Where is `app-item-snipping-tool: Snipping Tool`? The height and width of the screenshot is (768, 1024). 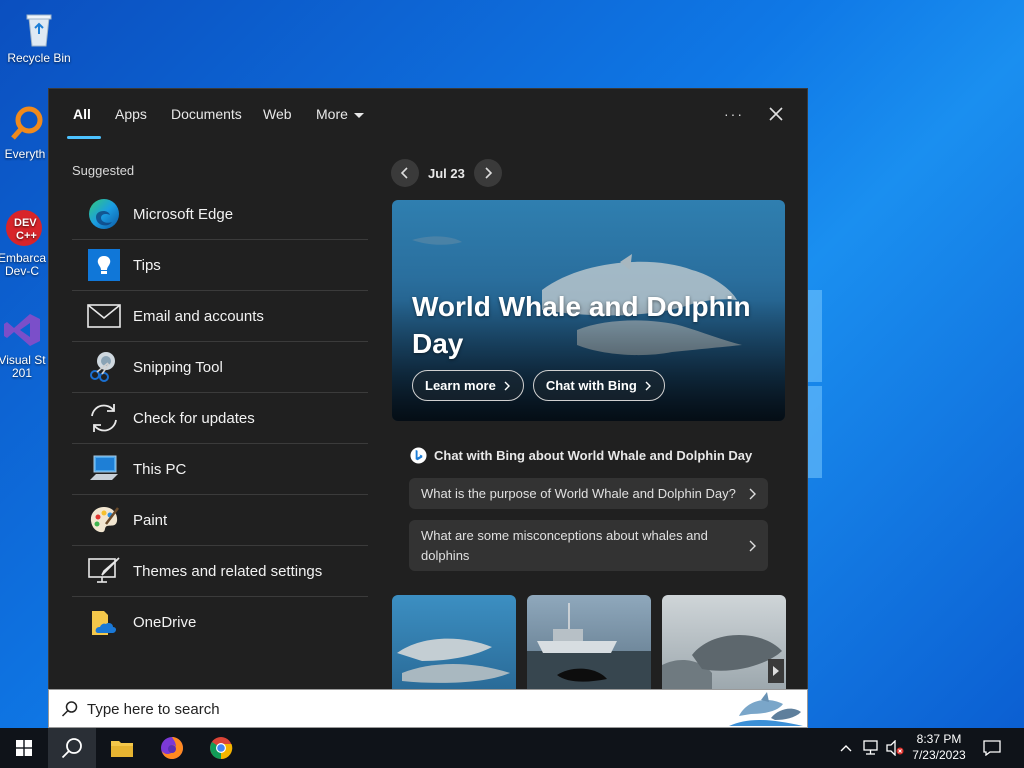
app-item-snipping-tool: Snipping Tool is located at coordinates (220, 367).